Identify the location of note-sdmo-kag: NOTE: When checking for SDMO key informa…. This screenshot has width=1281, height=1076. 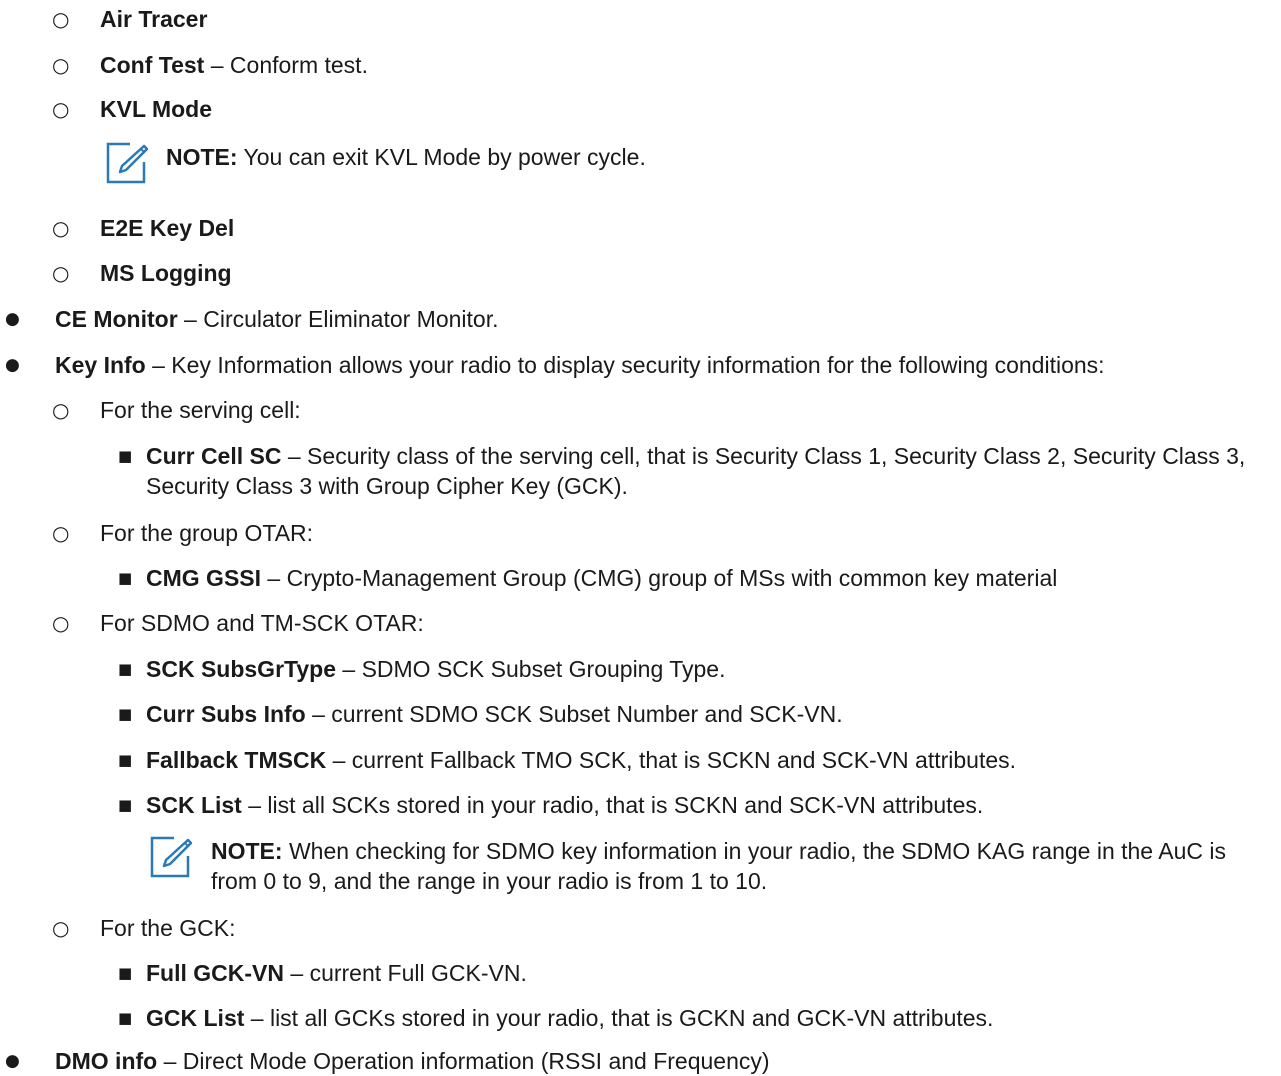
(742, 866).